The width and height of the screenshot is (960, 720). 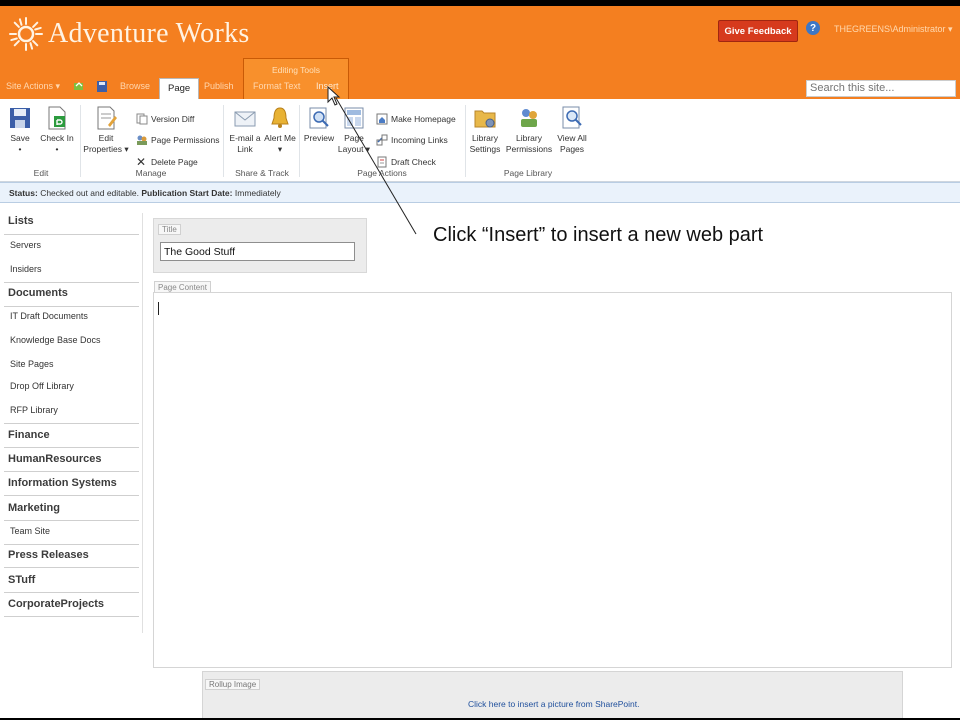 I want to click on view-all-pages-icon, so click(x=572, y=117).